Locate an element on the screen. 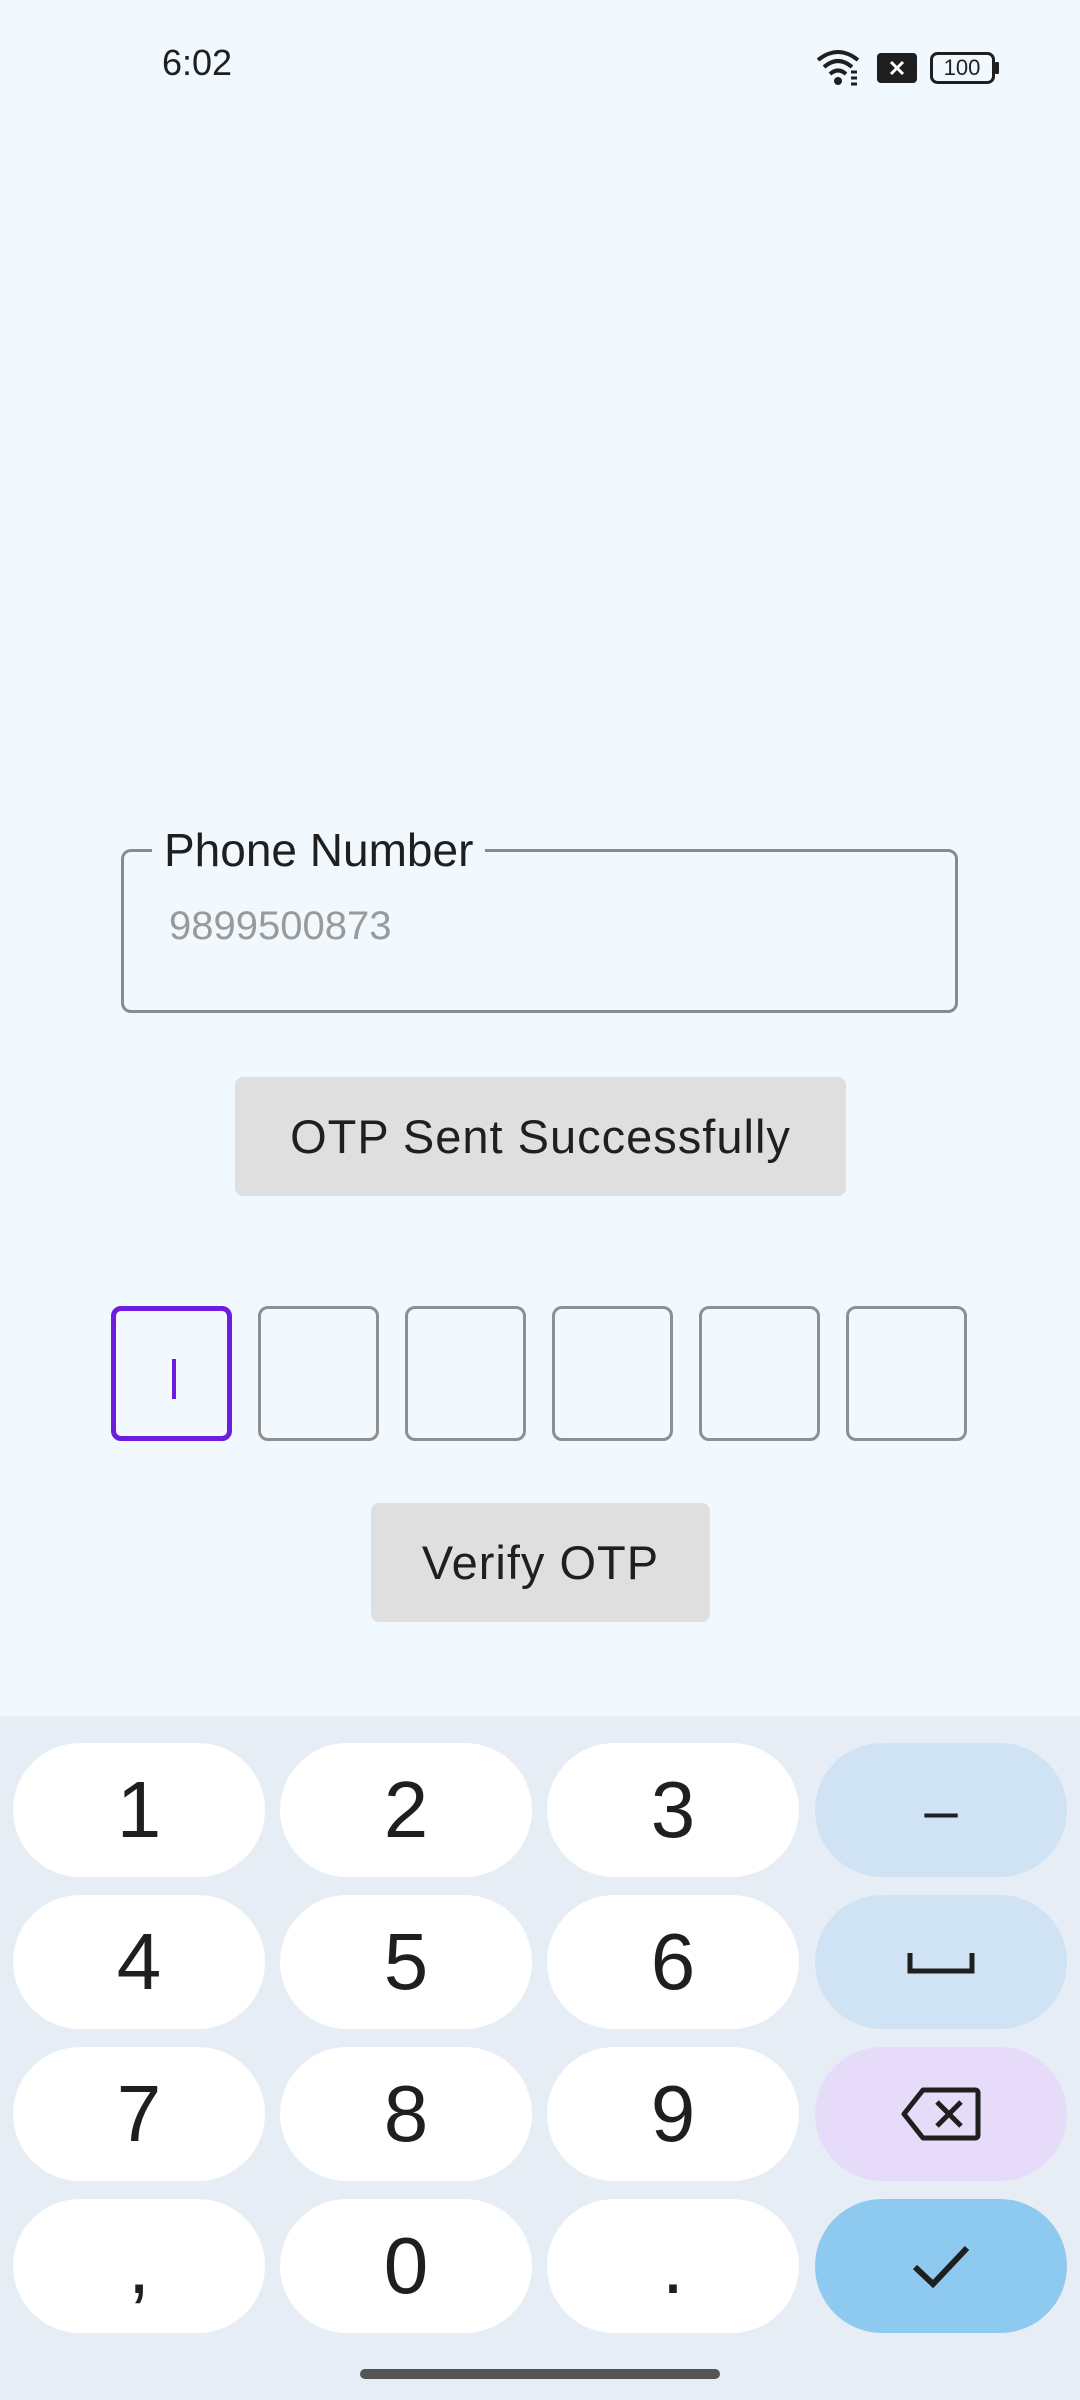 The height and width of the screenshot is (2400, 1080). key-enter is located at coordinates (941, 2266).